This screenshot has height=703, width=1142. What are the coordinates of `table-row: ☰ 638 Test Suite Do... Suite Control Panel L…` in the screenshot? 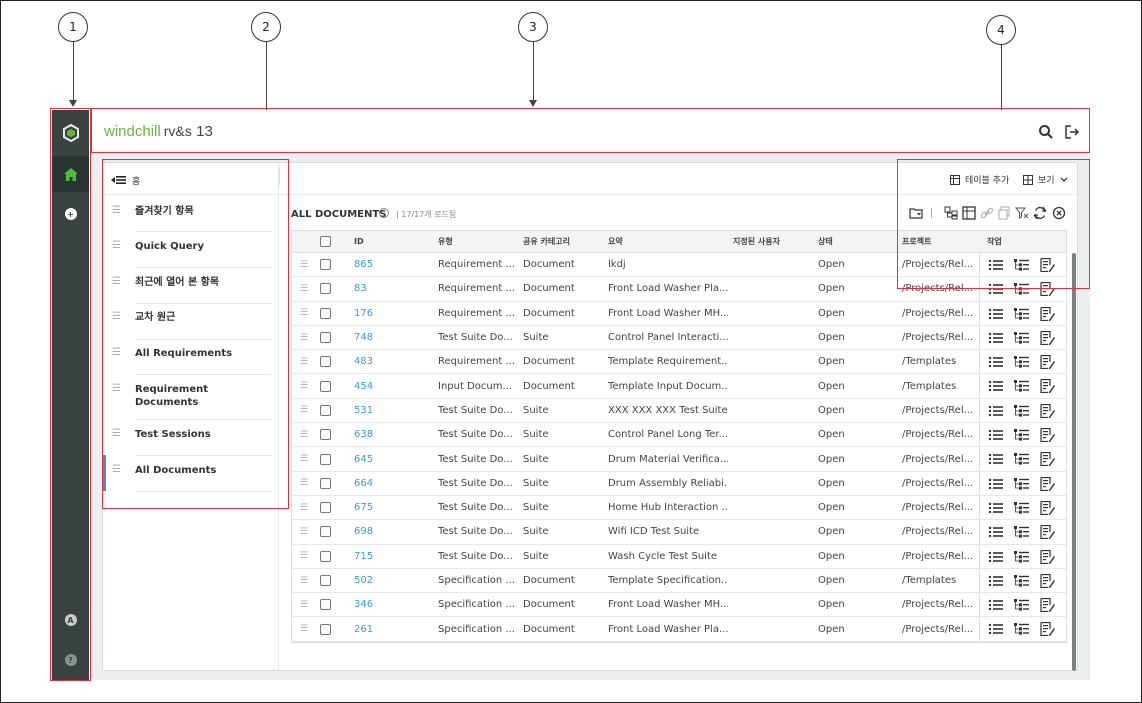 It's located at (679, 435).